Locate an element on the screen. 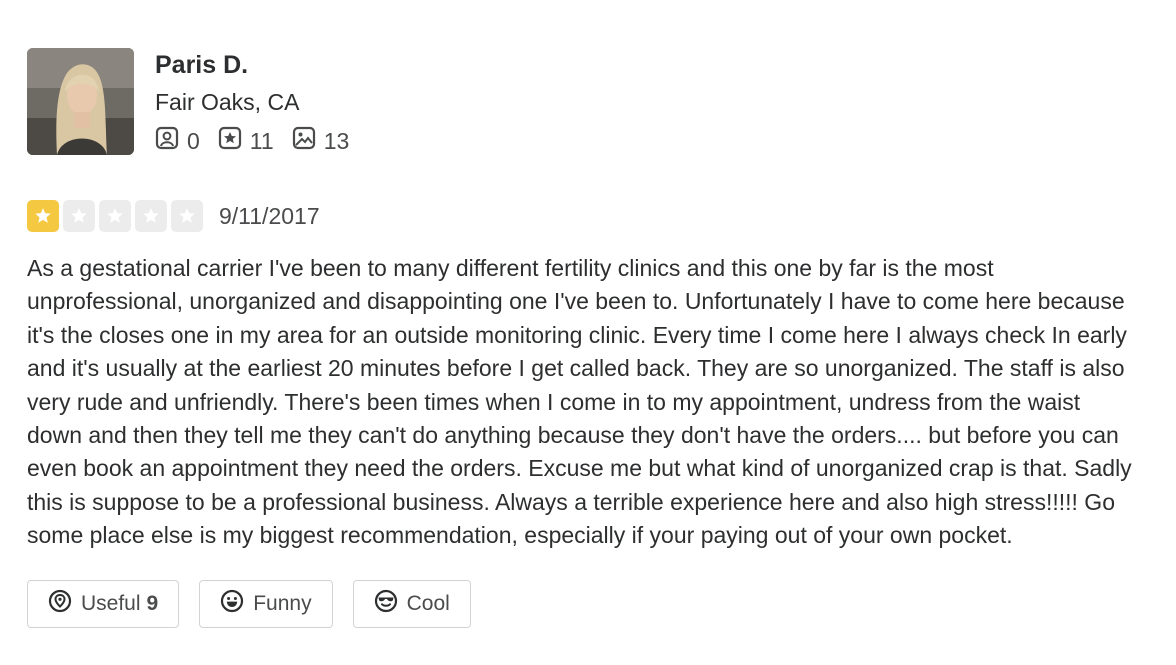 This screenshot has width=1176, height=665. review-date: 9/11/2017 is located at coordinates (269, 215).